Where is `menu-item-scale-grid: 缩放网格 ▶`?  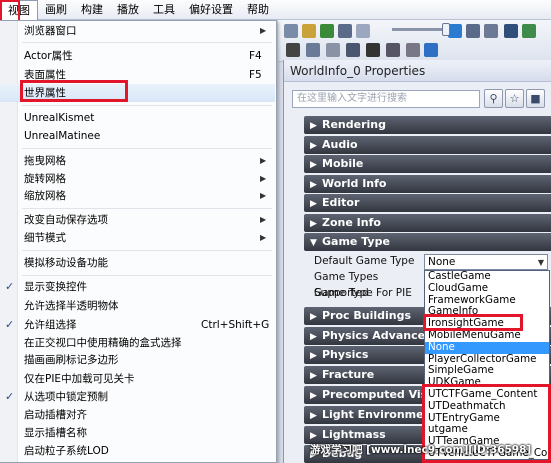 menu-item-scale-grid: 缩放网格 ▶ is located at coordinates (137, 196).